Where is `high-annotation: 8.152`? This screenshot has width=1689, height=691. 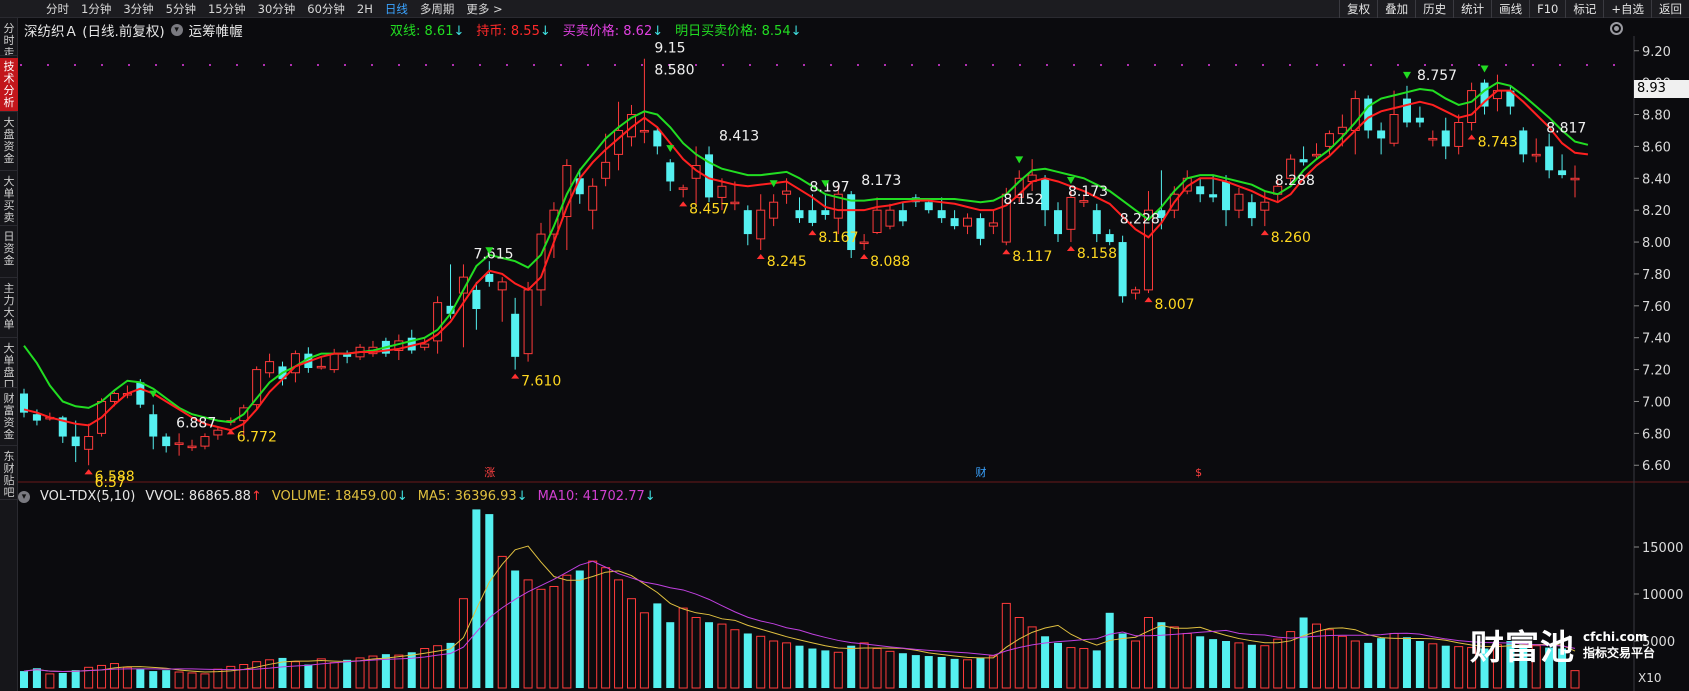
high-annotation: 8.152 is located at coordinates (1023, 200).